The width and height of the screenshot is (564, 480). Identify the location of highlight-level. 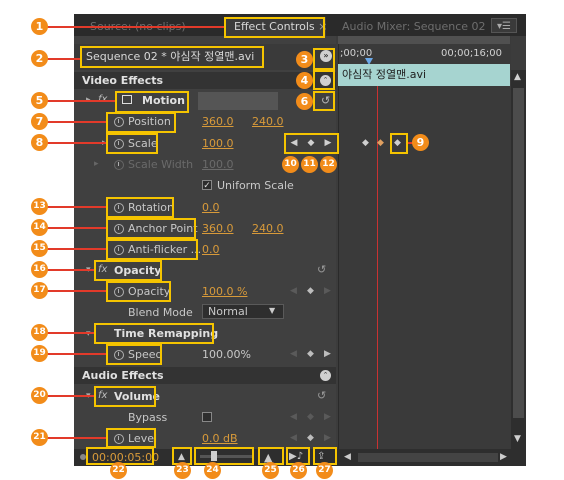
(131, 438).